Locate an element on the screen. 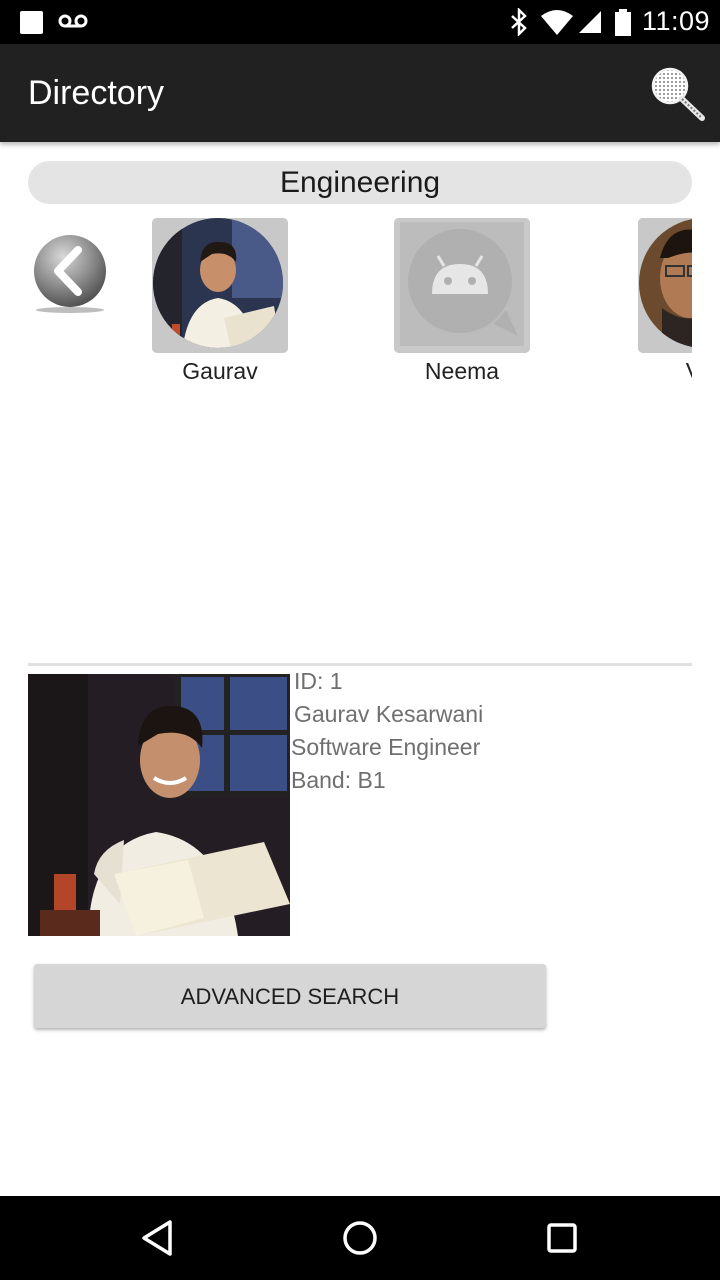 This screenshot has height=1280, width=720. employee-id: ID: 1 is located at coordinates (318, 681).